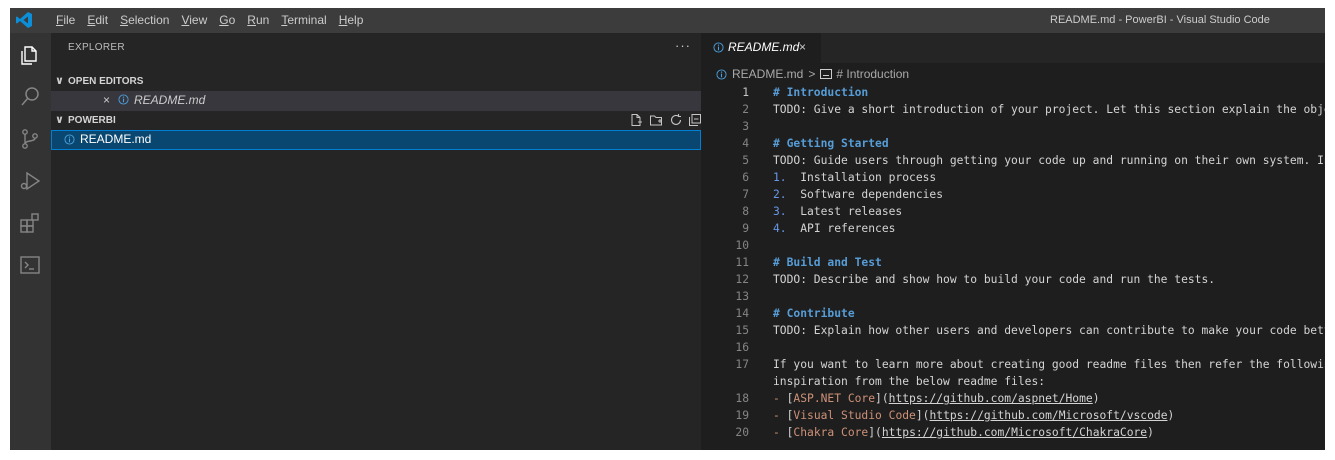 The width and height of the screenshot is (1335, 460). What do you see at coordinates (767, 74) in the screenshot?
I see `breadcrumb-file: README.md` at bounding box center [767, 74].